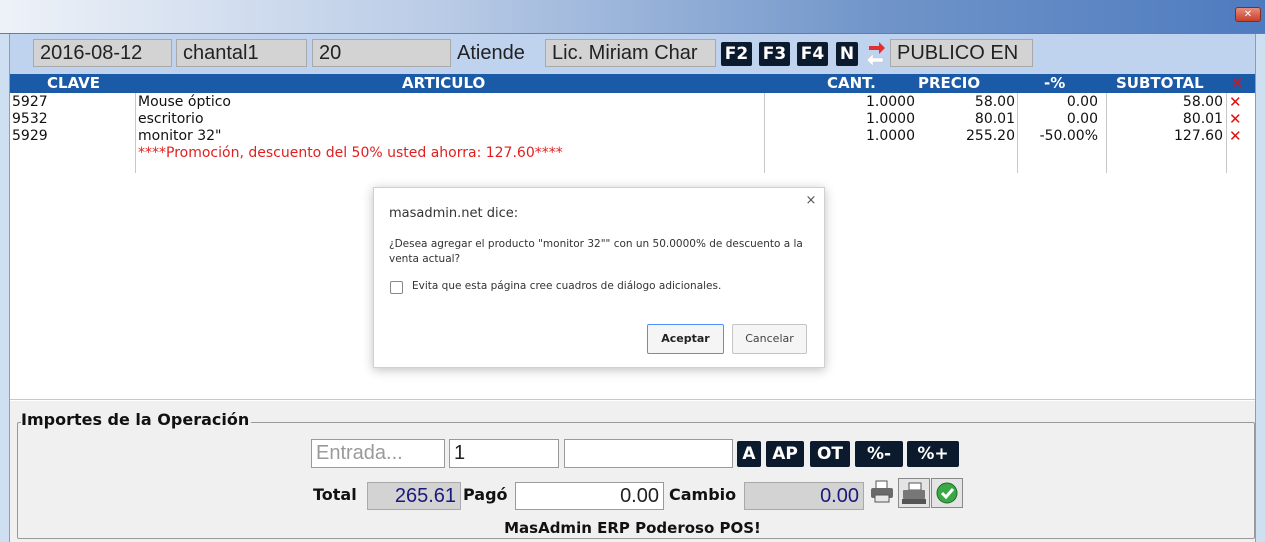 Image resolution: width=1265 pixels, height=542 pixels. What do you see at coordinates (180, 136) in the screenshot?
I see `cell-articulo: monitor 32"` at bounding box center [180, 136].